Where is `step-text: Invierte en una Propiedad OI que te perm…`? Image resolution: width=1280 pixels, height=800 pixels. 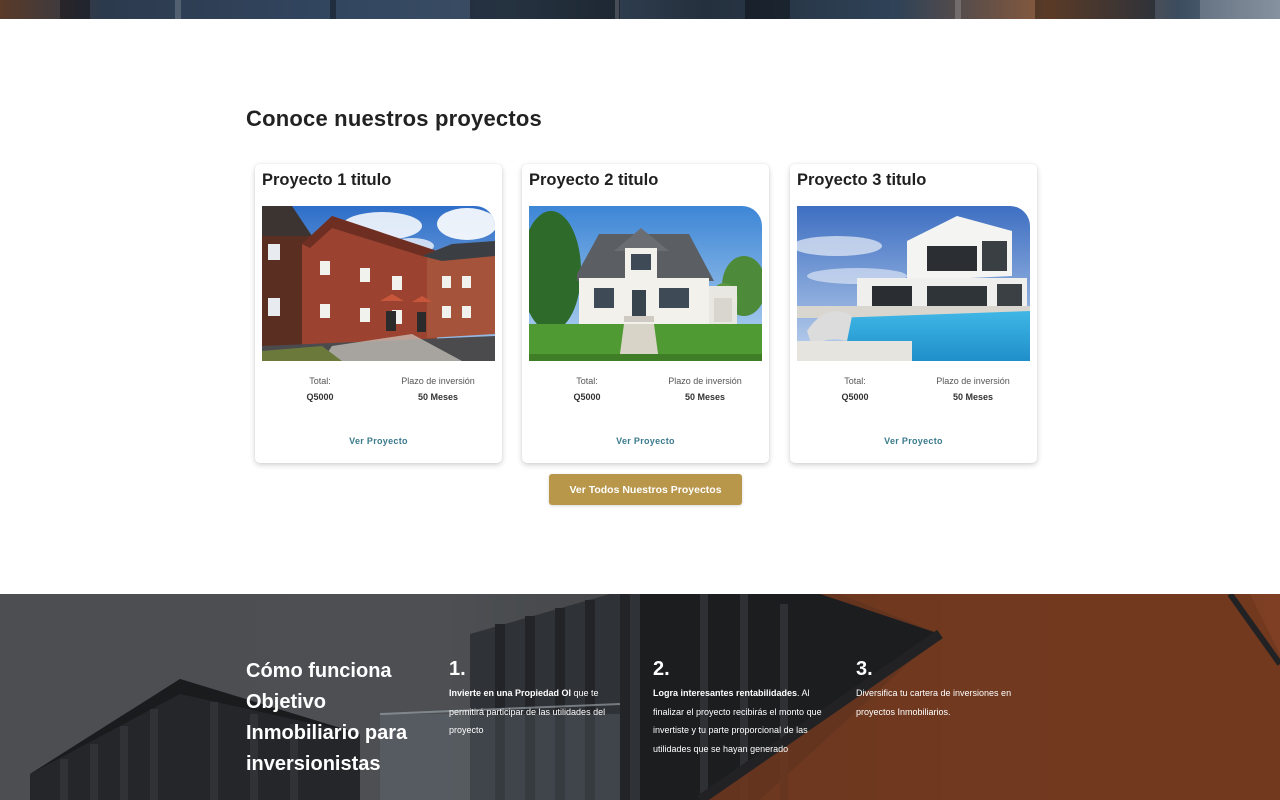
step-text: Invierte en una Propiedad OI que te perm… is located at coordinates (541, 712).